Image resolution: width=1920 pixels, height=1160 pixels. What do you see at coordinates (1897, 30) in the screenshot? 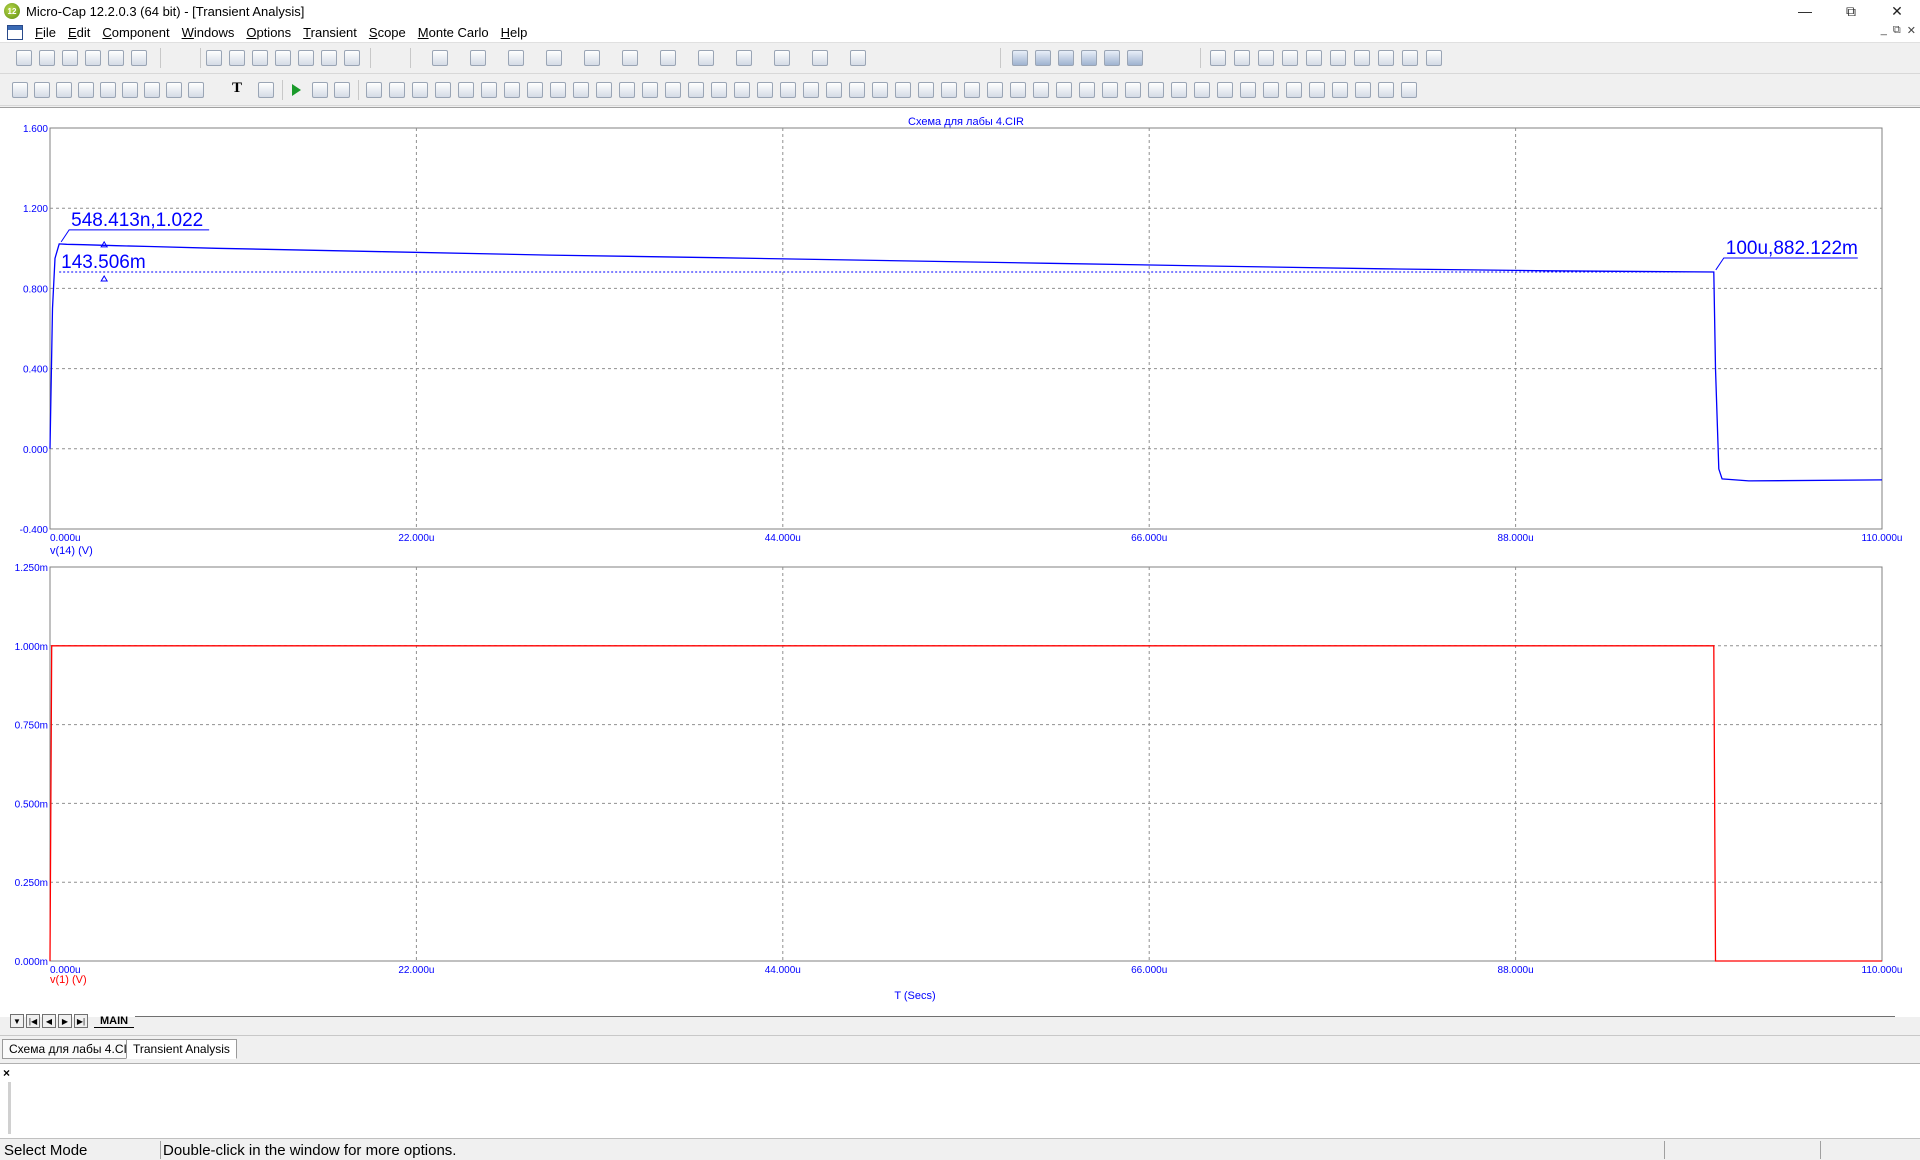
I see `mdi-restore-icon: ⧉` at bounding box center [1897, 30].